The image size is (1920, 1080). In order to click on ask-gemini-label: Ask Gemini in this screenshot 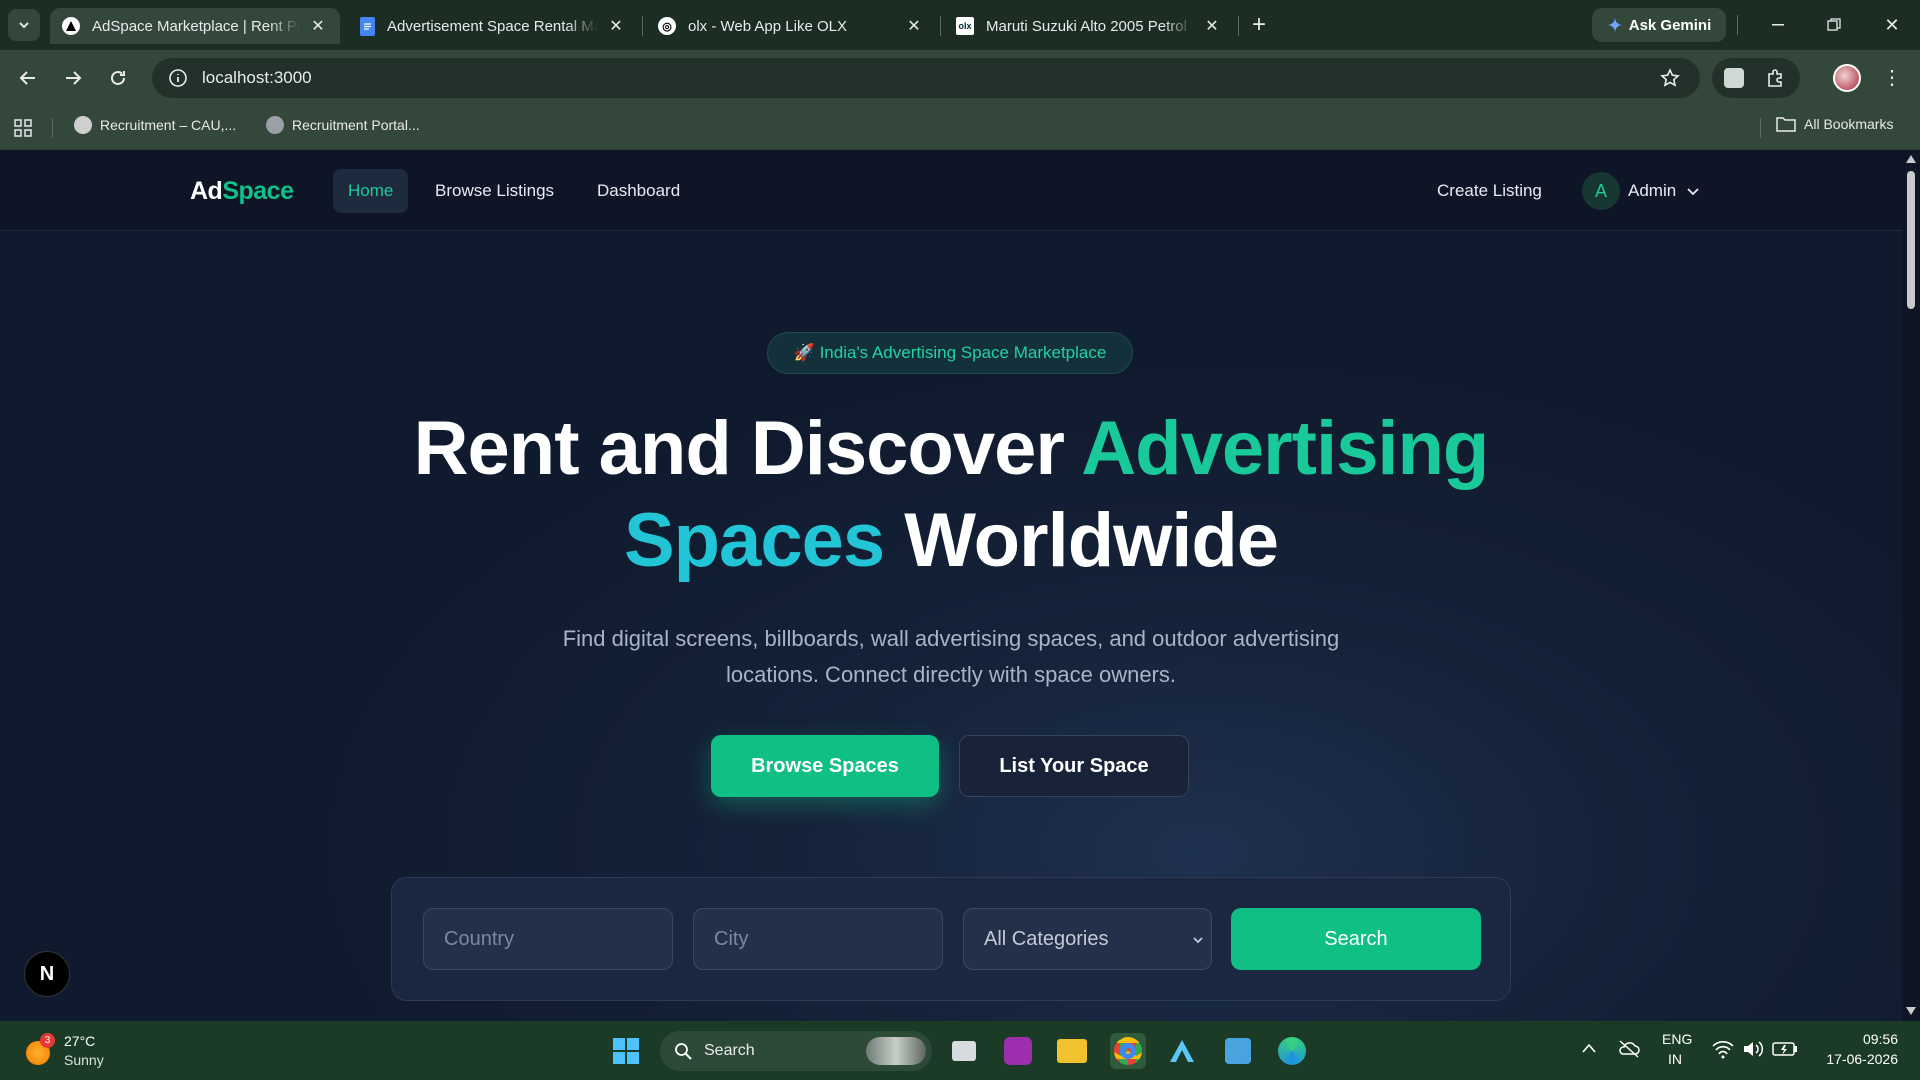, I will do `click(1670, 25)`.